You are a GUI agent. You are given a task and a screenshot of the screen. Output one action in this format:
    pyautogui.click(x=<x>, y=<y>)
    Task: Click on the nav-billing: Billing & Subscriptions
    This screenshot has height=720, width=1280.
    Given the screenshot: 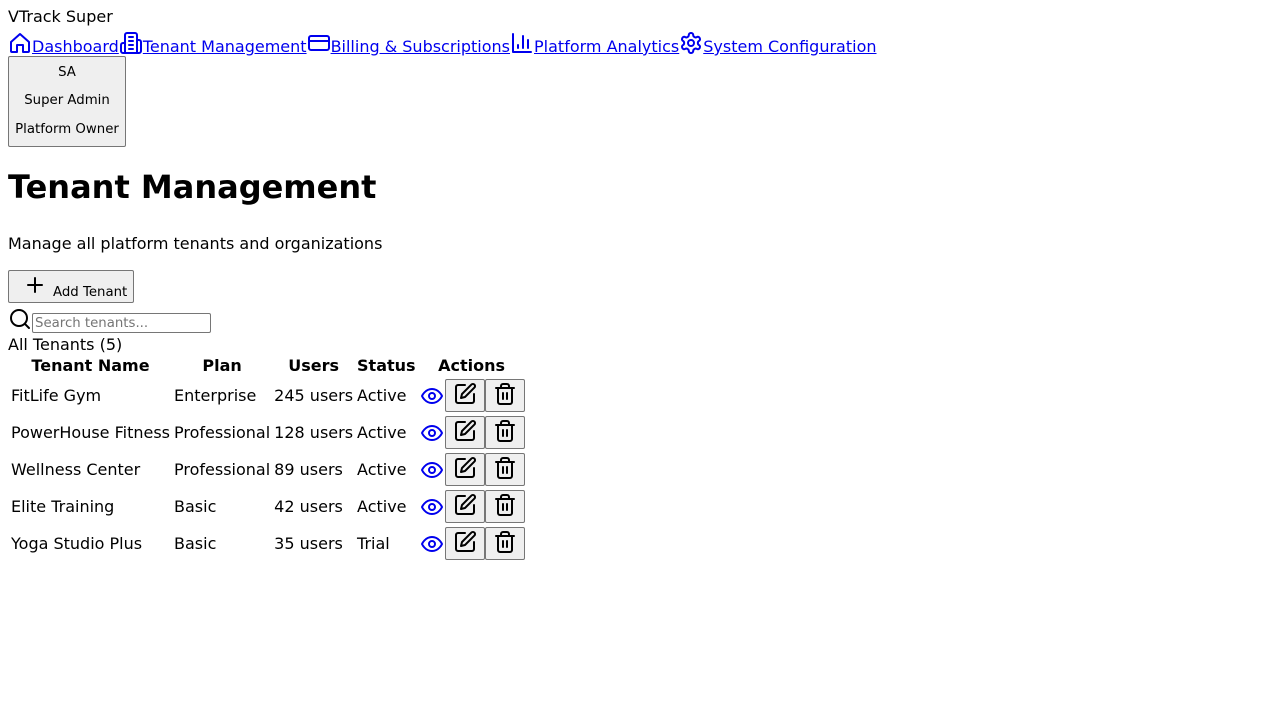 What is the action you would take?
    pyautogui.click(x=408, y=43)
    